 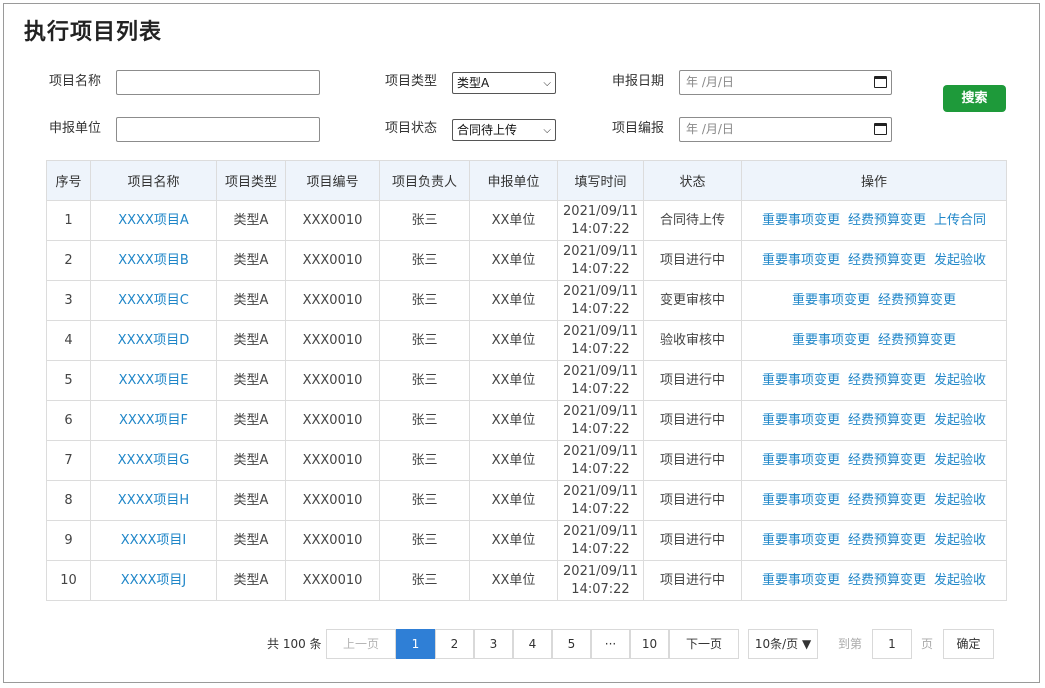 I want to click on cell-owner: 张三, so click(x=424, y=500).